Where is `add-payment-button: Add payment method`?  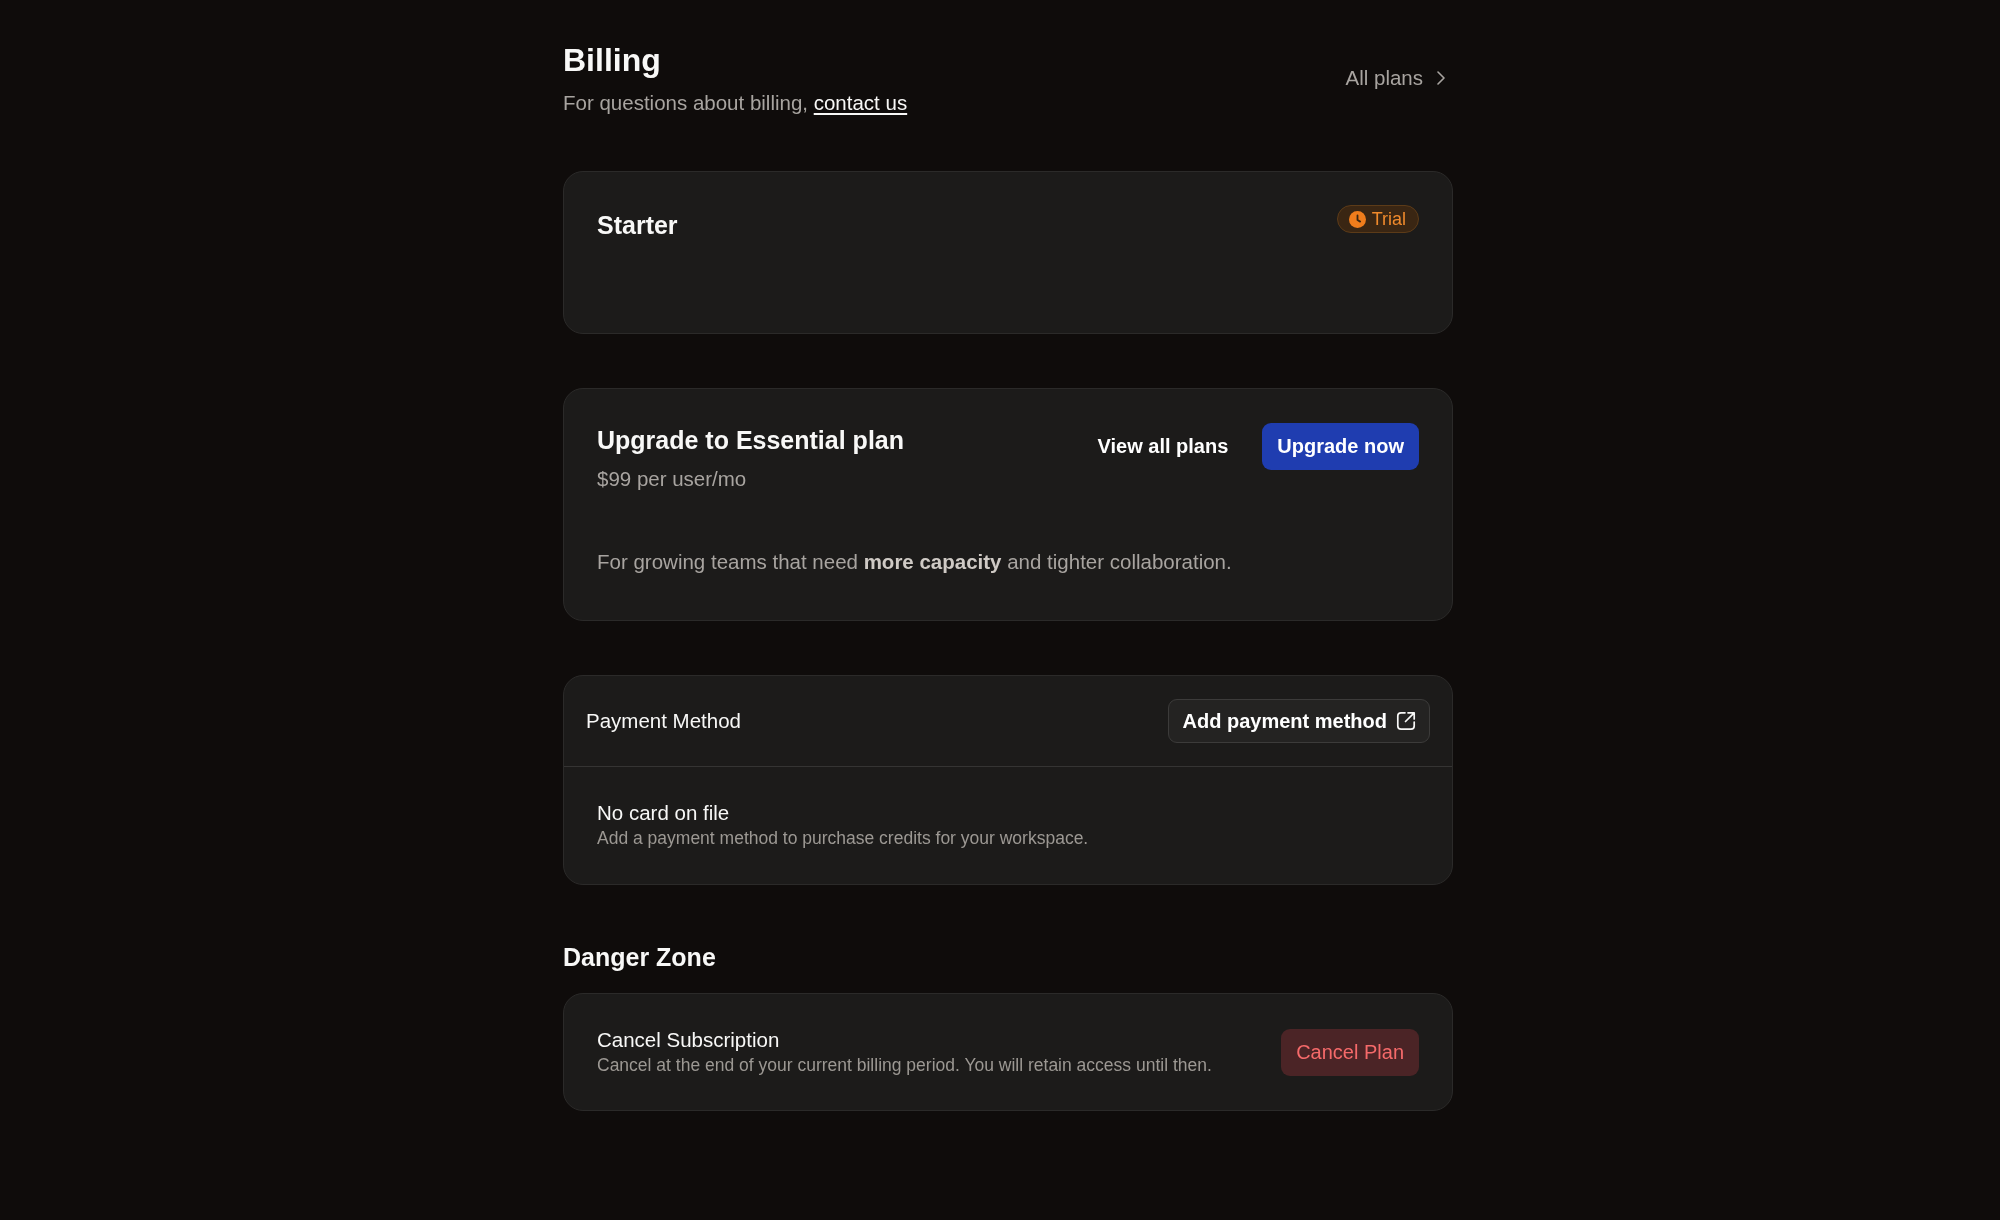 add-payment-button: Add payment method is located at coordinates (1298, 721).